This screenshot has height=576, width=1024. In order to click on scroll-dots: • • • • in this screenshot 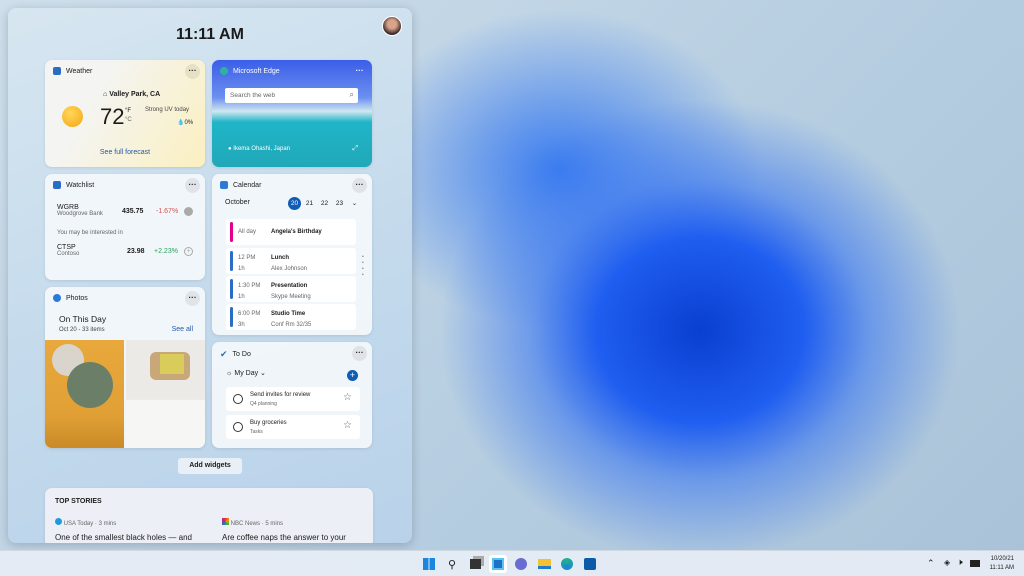, I will do `click(363, 266)`.